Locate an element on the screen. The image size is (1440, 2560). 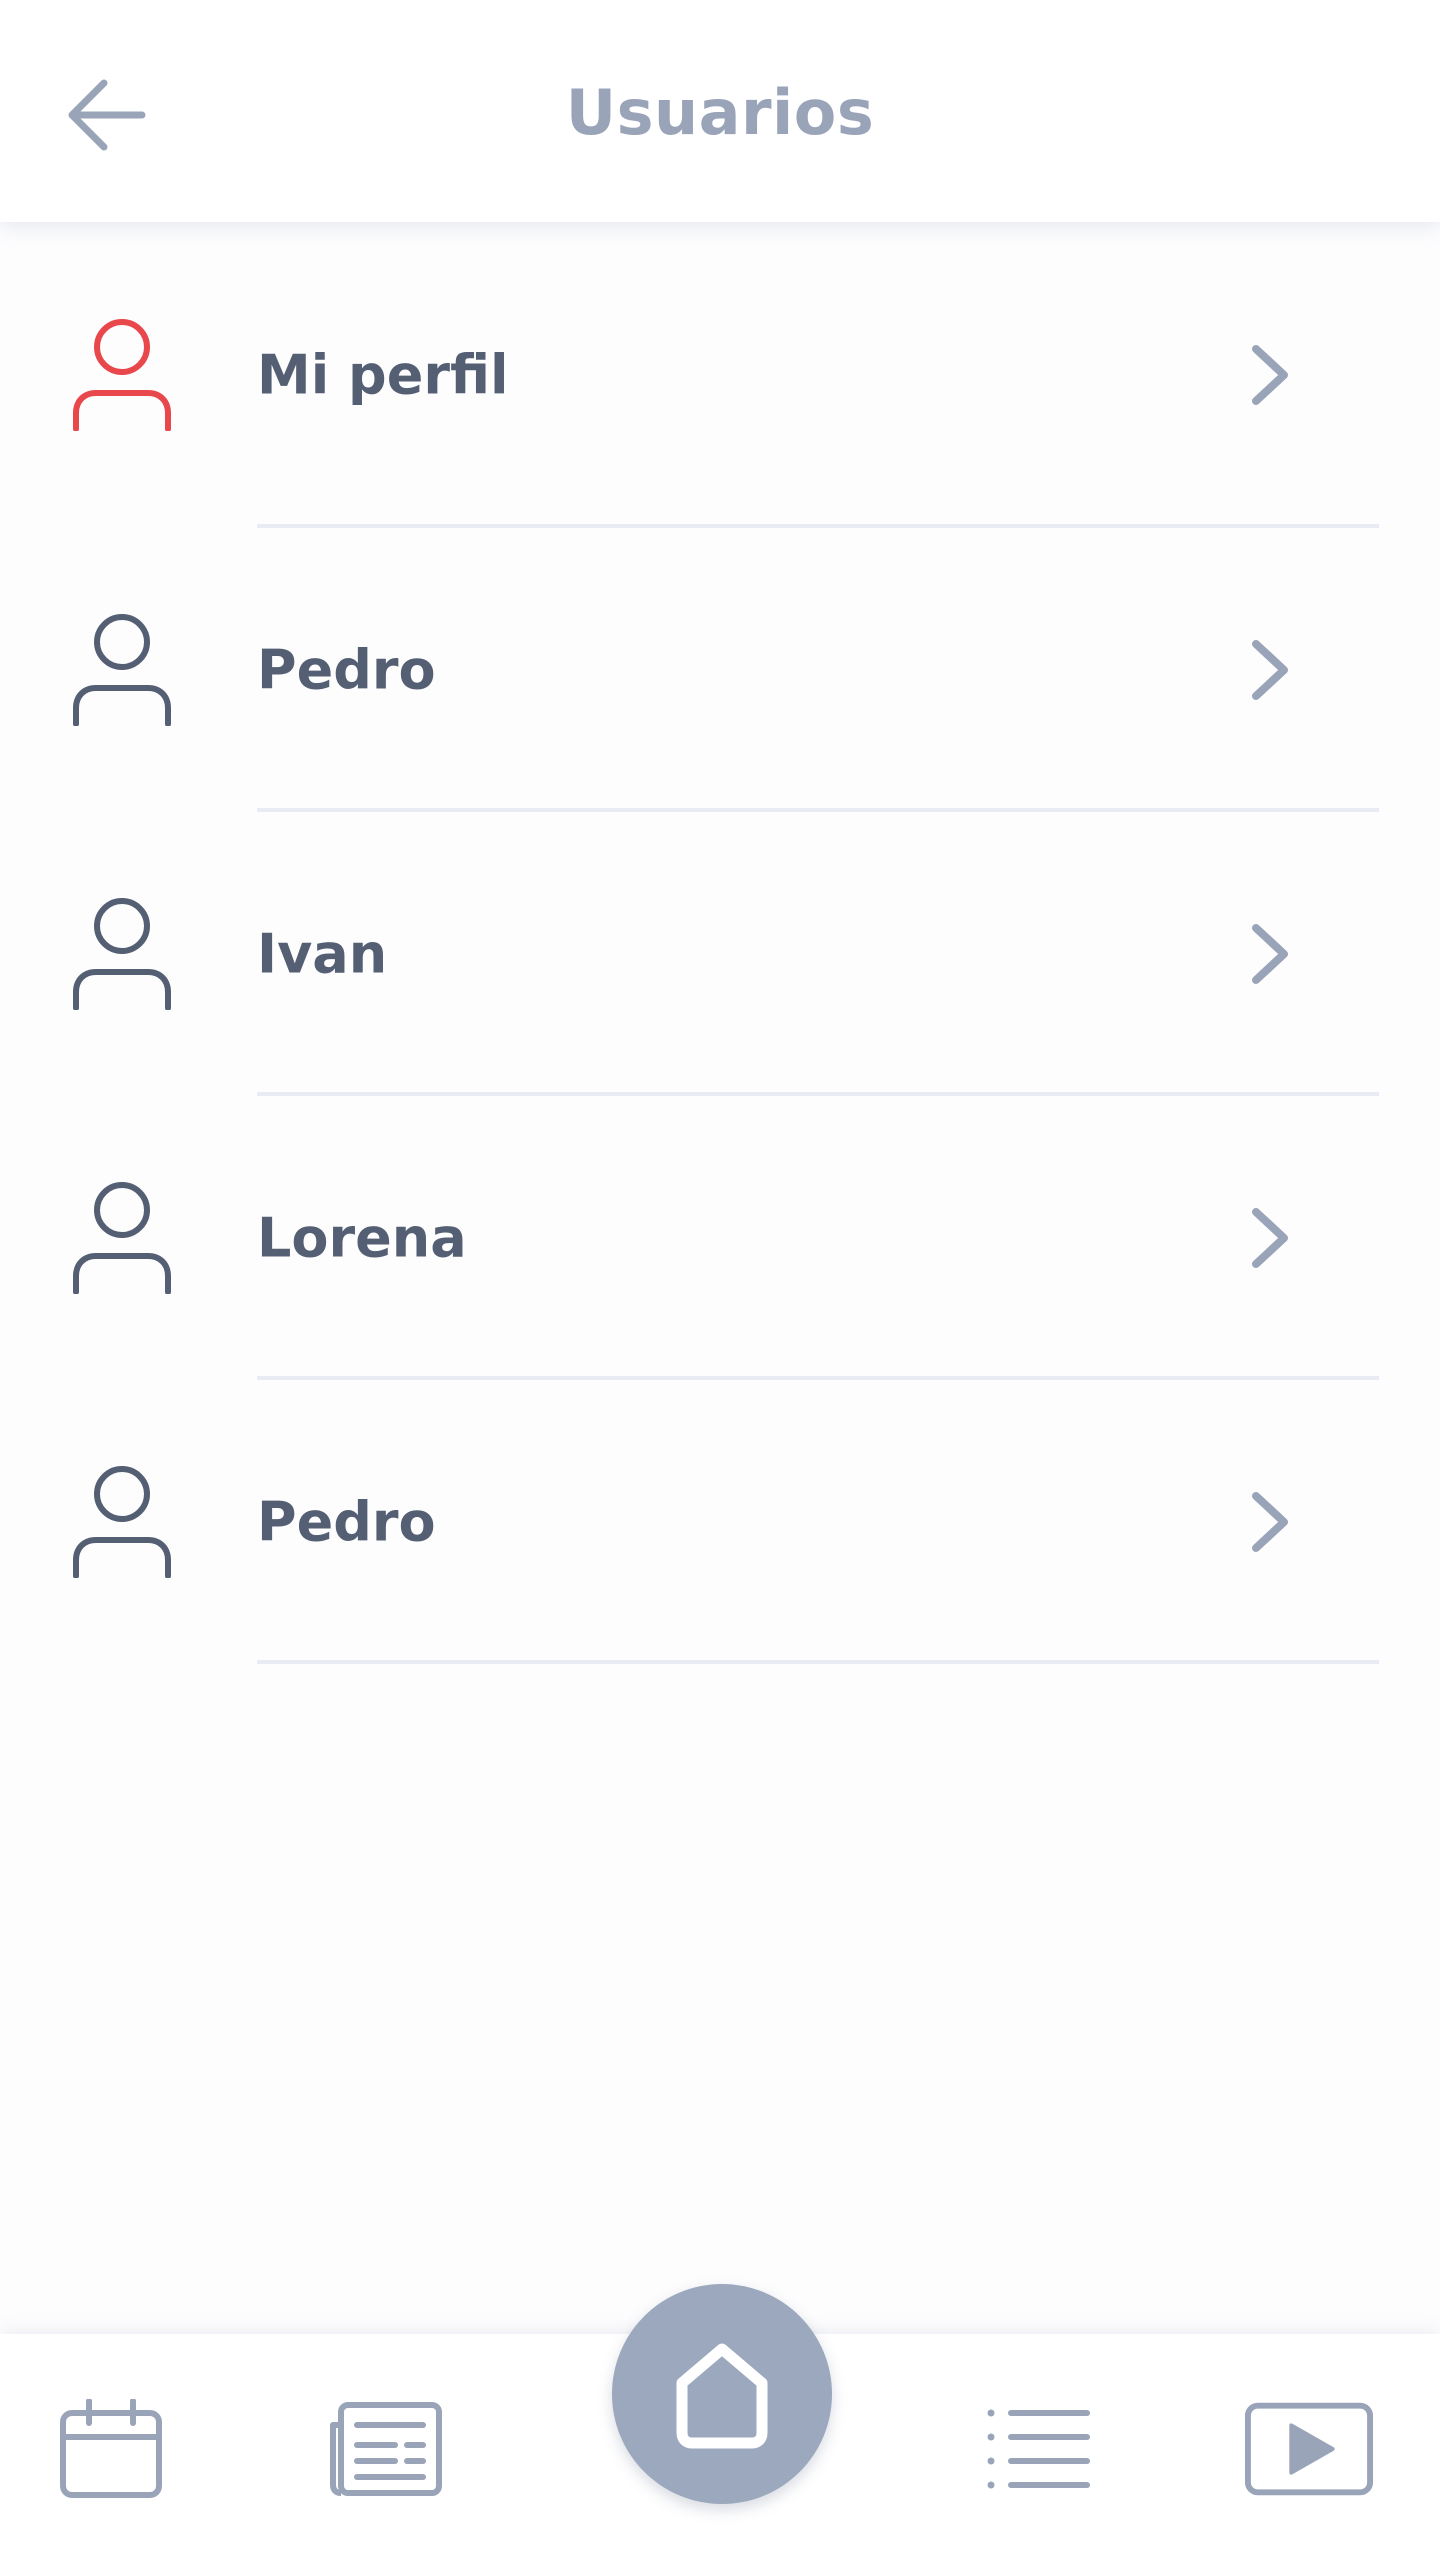
list-item-label: Mi perfil is located at coordinates (383, 375).